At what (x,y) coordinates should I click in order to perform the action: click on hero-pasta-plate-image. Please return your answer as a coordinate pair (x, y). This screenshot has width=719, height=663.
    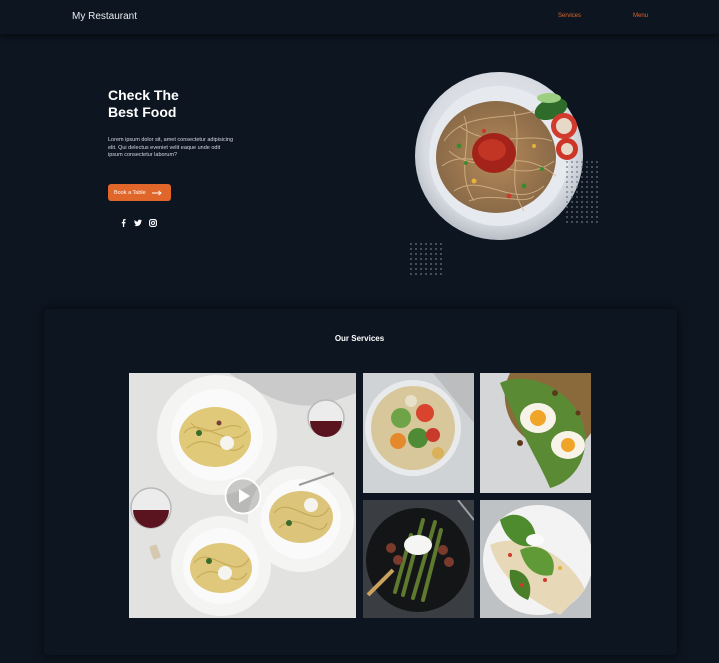
    Looking at the image, I should click on (499, 156).